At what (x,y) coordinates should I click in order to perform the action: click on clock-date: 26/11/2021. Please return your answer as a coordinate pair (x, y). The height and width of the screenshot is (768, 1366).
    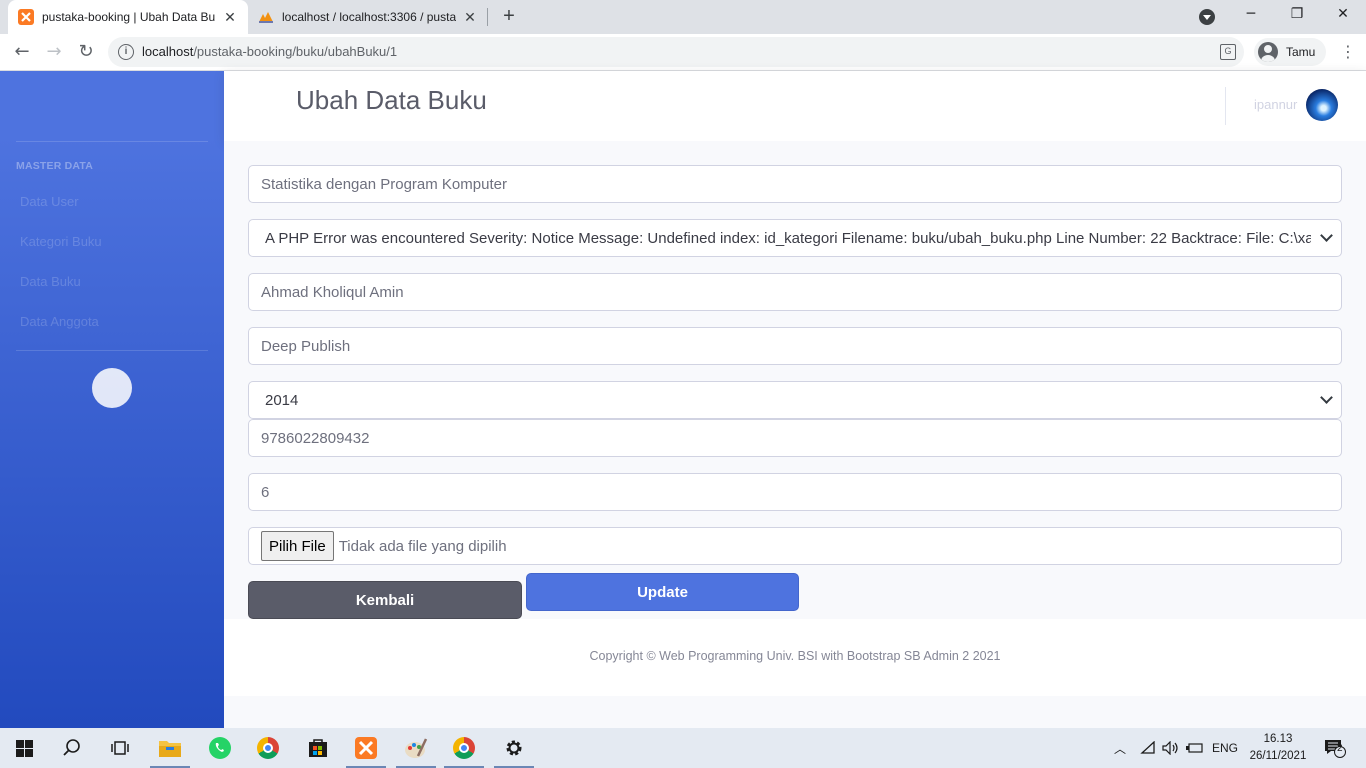
    Looking at the image, I should click on (1278, 756).